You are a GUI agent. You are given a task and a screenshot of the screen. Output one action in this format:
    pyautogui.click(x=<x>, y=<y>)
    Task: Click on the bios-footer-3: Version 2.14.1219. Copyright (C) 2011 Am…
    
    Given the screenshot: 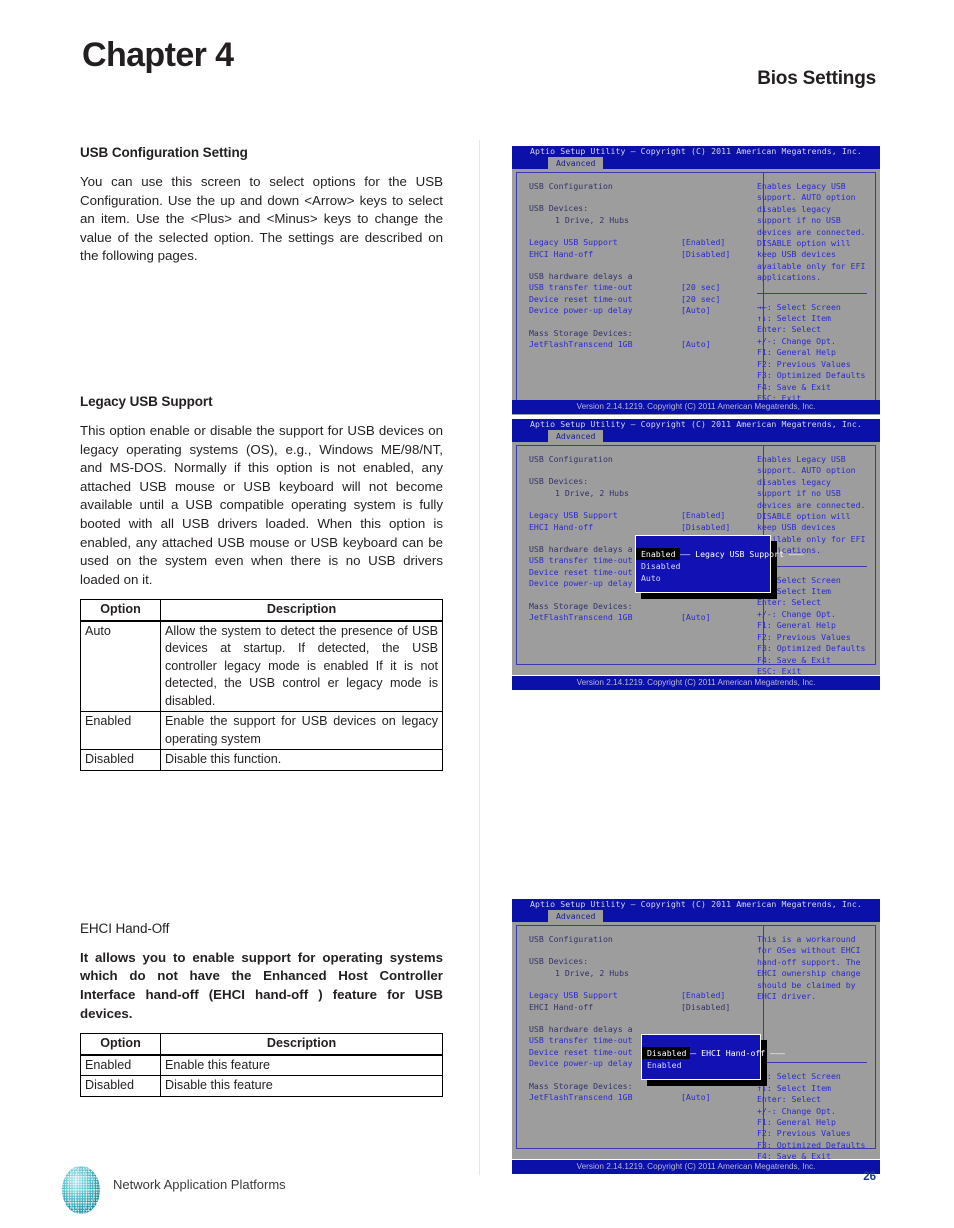 What is the action you would take?
    pyautogui.click(x=696, y=1167)
    